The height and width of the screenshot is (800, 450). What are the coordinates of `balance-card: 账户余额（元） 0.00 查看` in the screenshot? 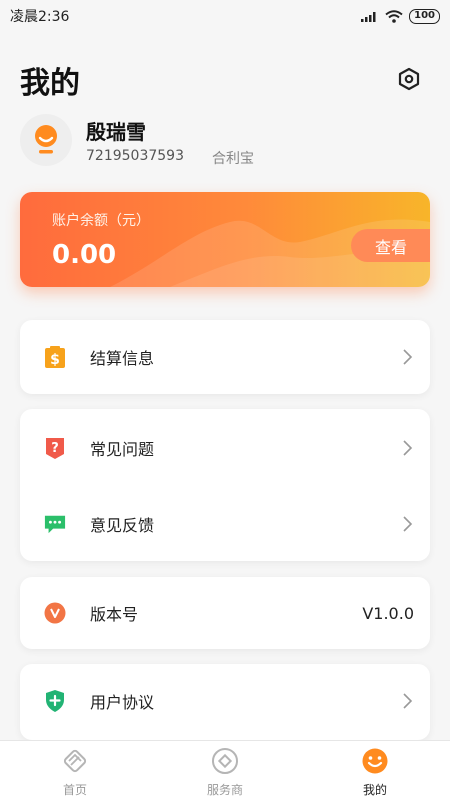 It's located at (225, 239).